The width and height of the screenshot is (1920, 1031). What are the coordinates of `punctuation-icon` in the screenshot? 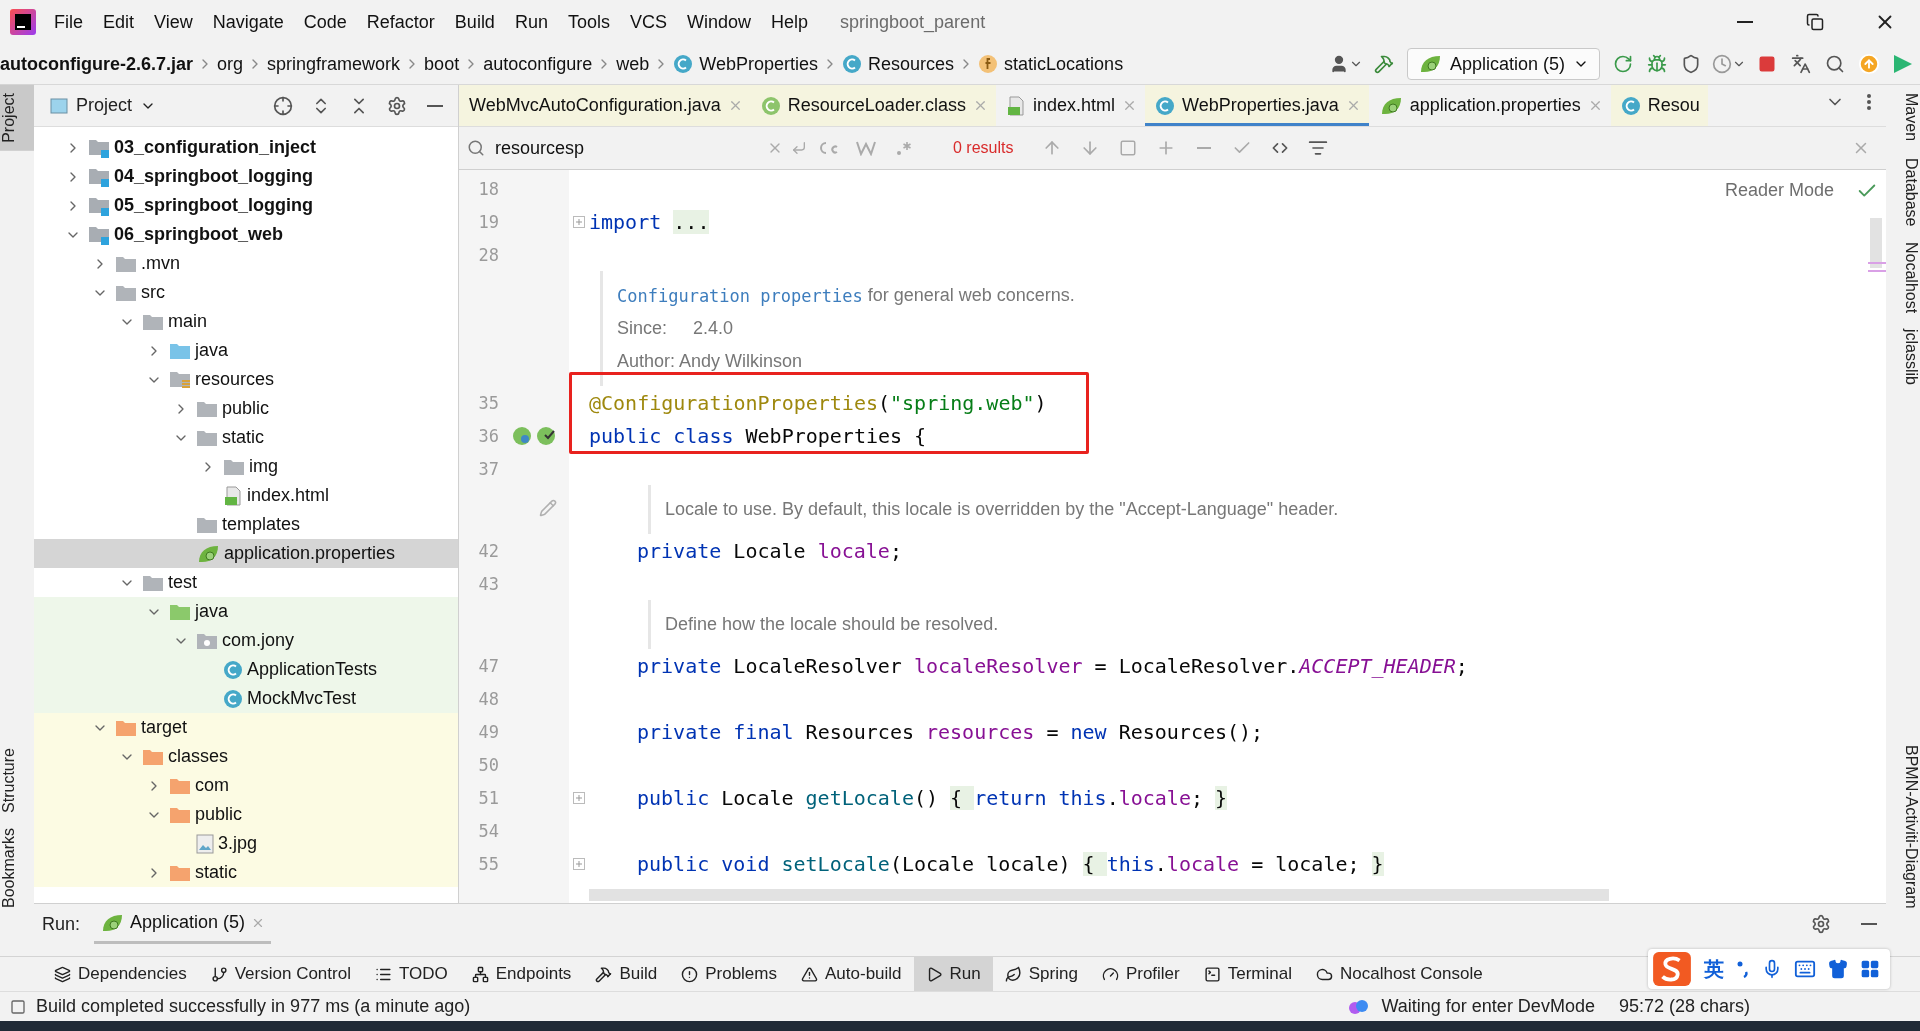 It's located at (1743, 969).